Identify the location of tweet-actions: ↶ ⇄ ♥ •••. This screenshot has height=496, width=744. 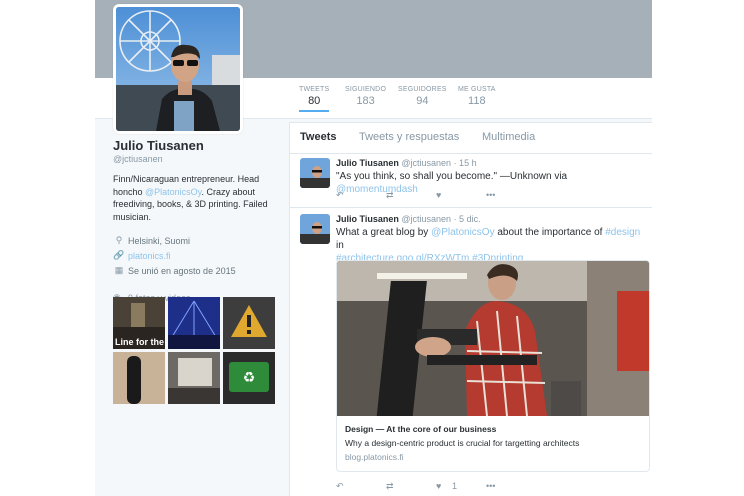
(426, 196).